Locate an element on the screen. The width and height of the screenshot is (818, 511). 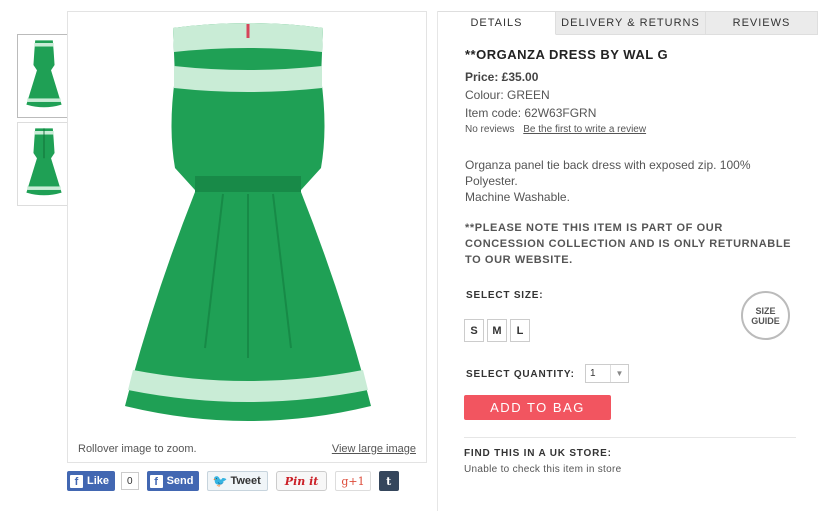
size-guide-line-2: GUIDE is located at coordinates (765, 320).